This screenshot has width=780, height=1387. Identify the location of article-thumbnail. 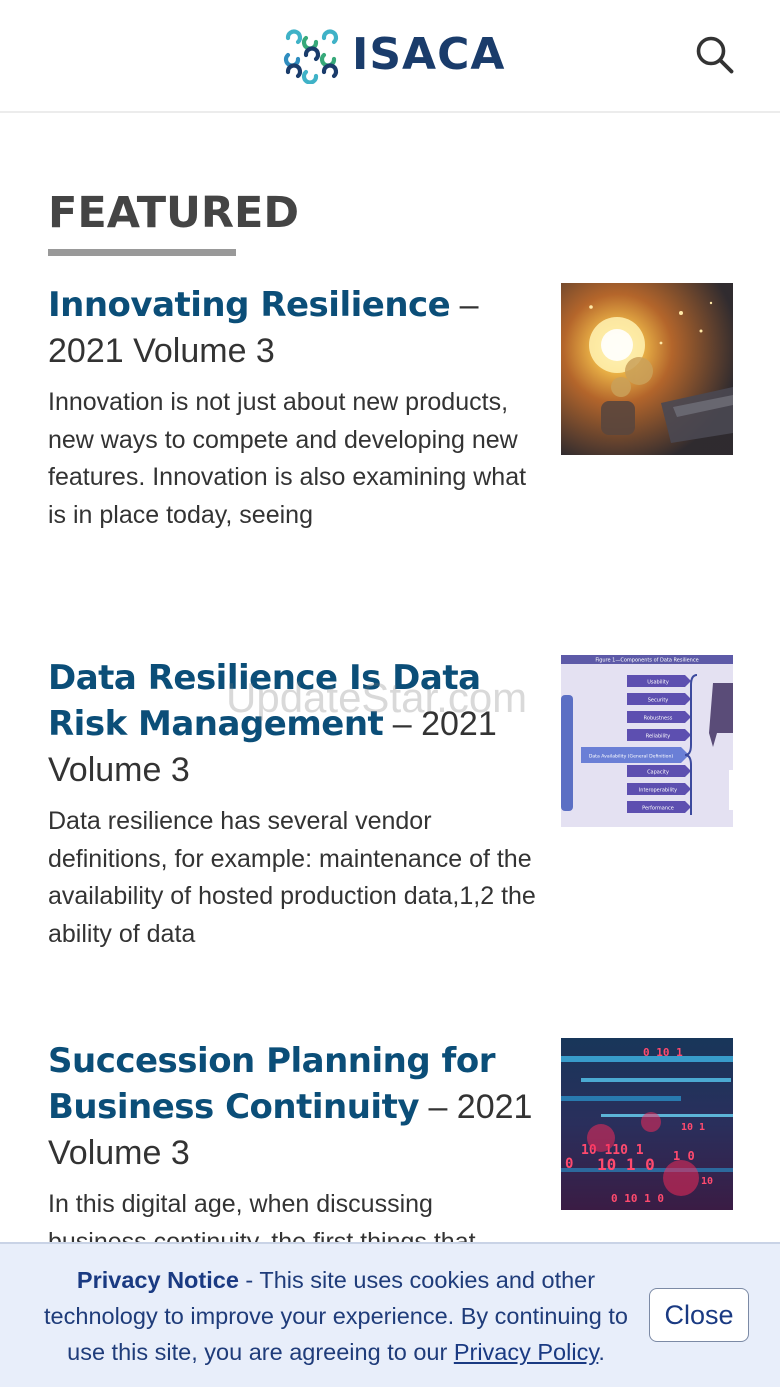
(647, 369).